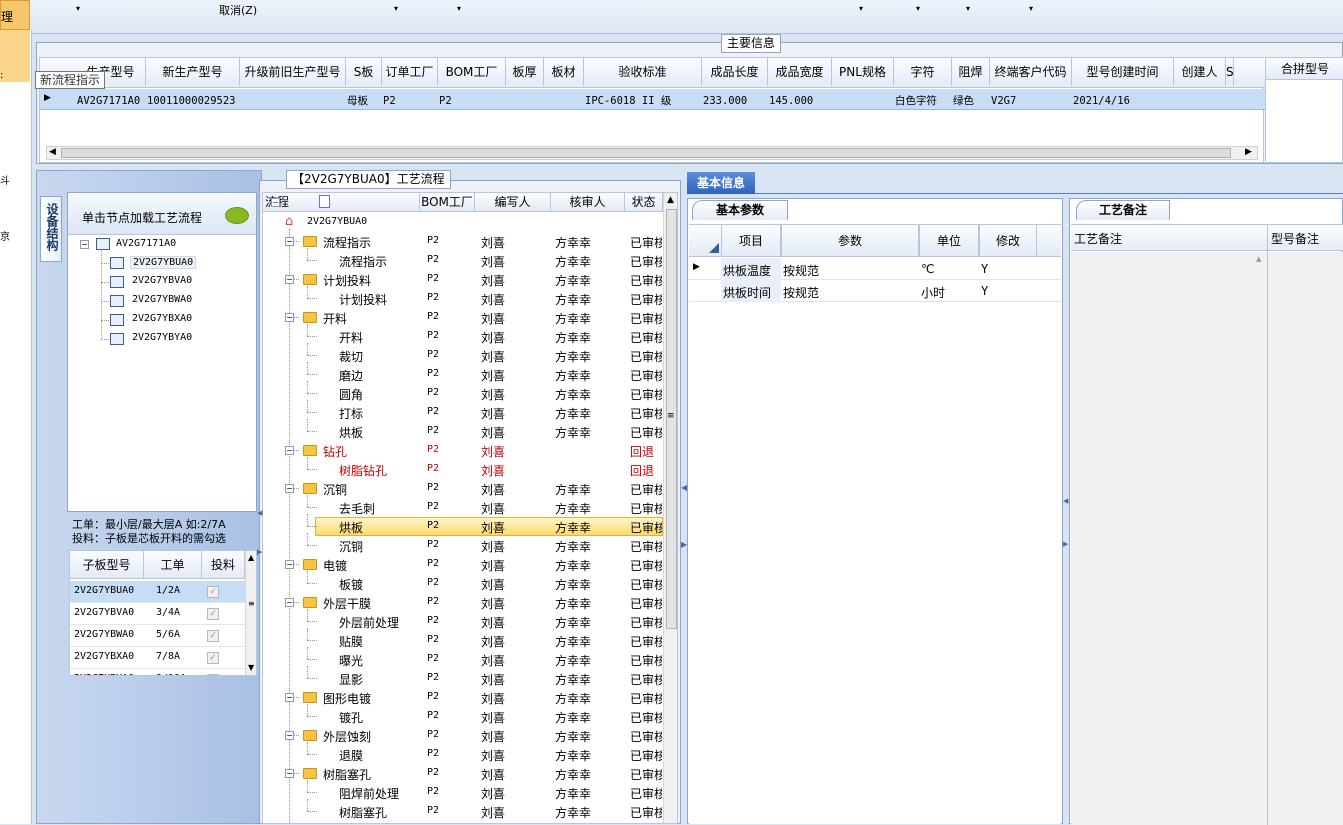 Image resolution: width=1343 pixels, height=825 pixels. I want to click on process-step-group: 图形电镀, so click(347, 698).